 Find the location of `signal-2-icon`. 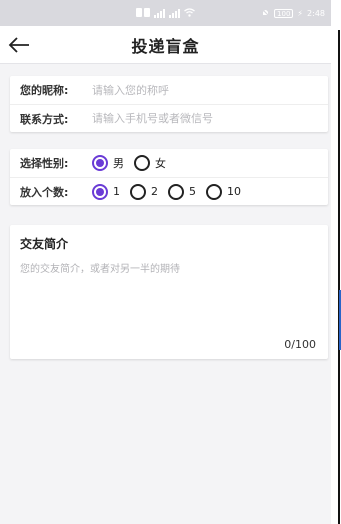

signal-2-icon is located at coordinates (174, 13).